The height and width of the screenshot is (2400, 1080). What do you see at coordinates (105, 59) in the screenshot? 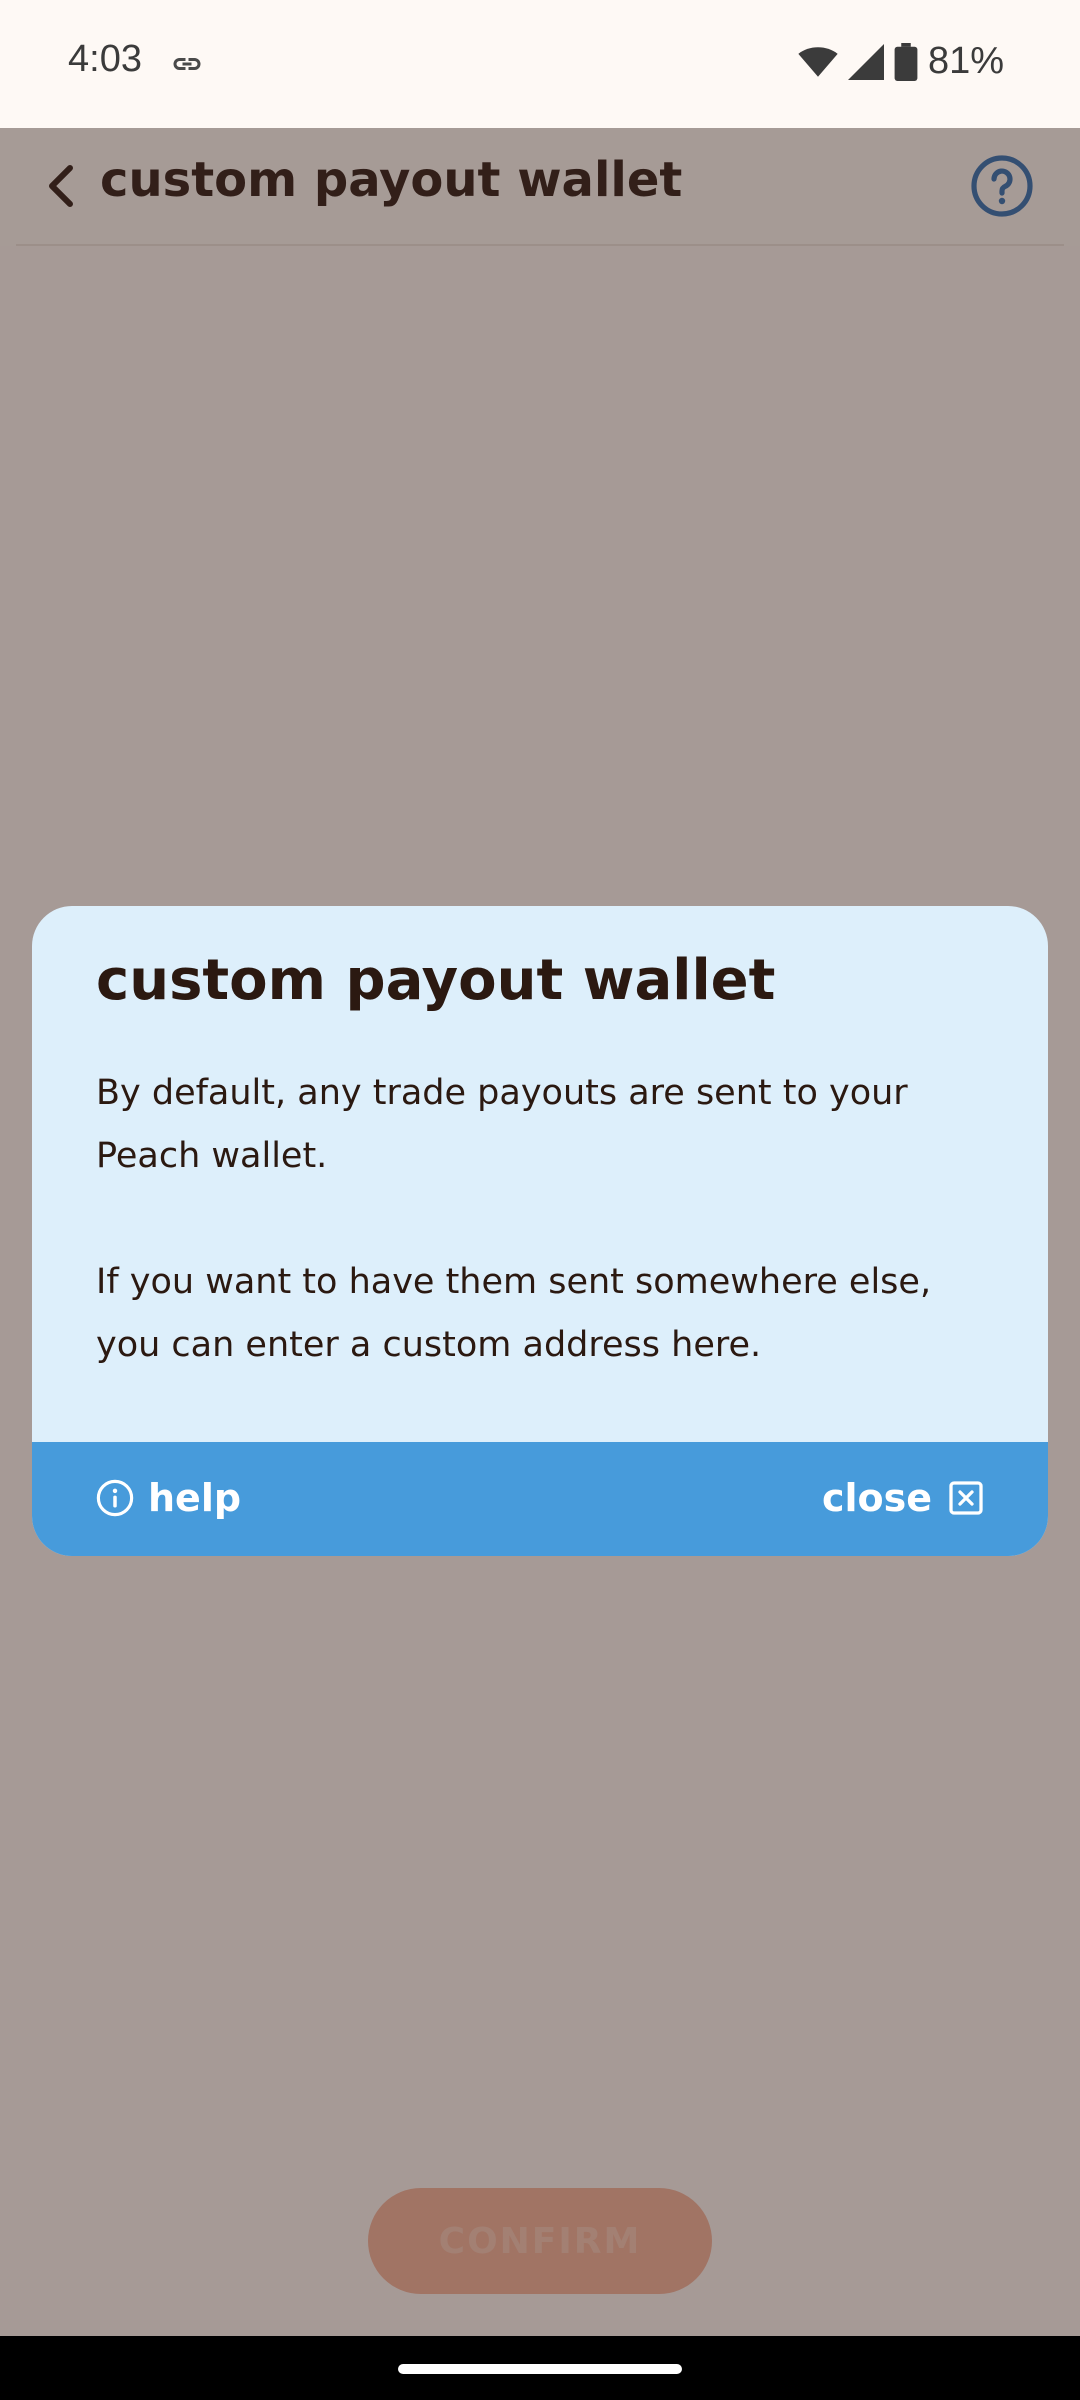
I see `status-time: 4:03` at bounding box center [105, 59].